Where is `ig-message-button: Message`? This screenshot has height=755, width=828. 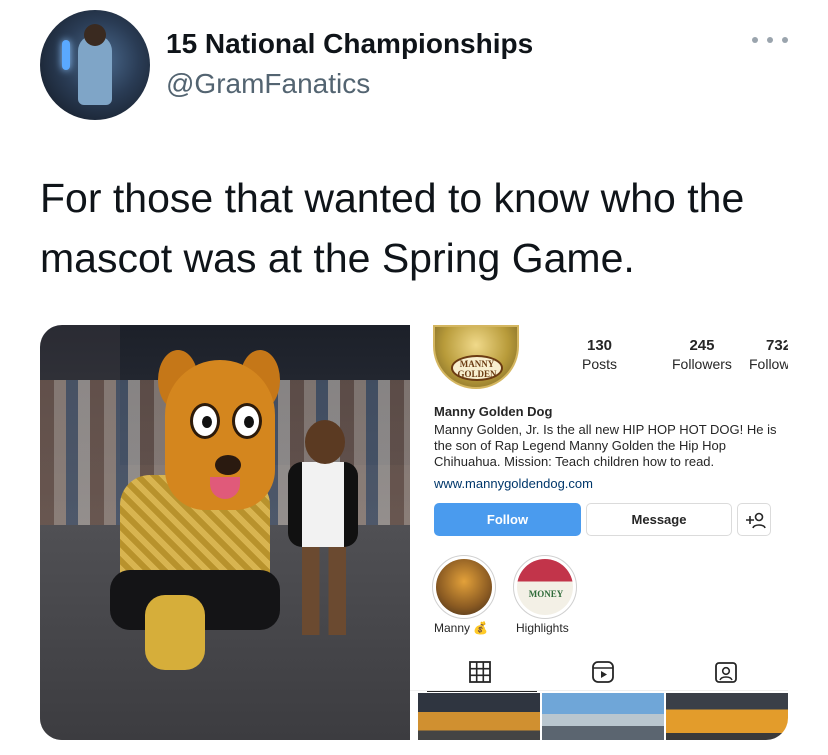
ig-message-button: Message is located at coordinates (659, 519).